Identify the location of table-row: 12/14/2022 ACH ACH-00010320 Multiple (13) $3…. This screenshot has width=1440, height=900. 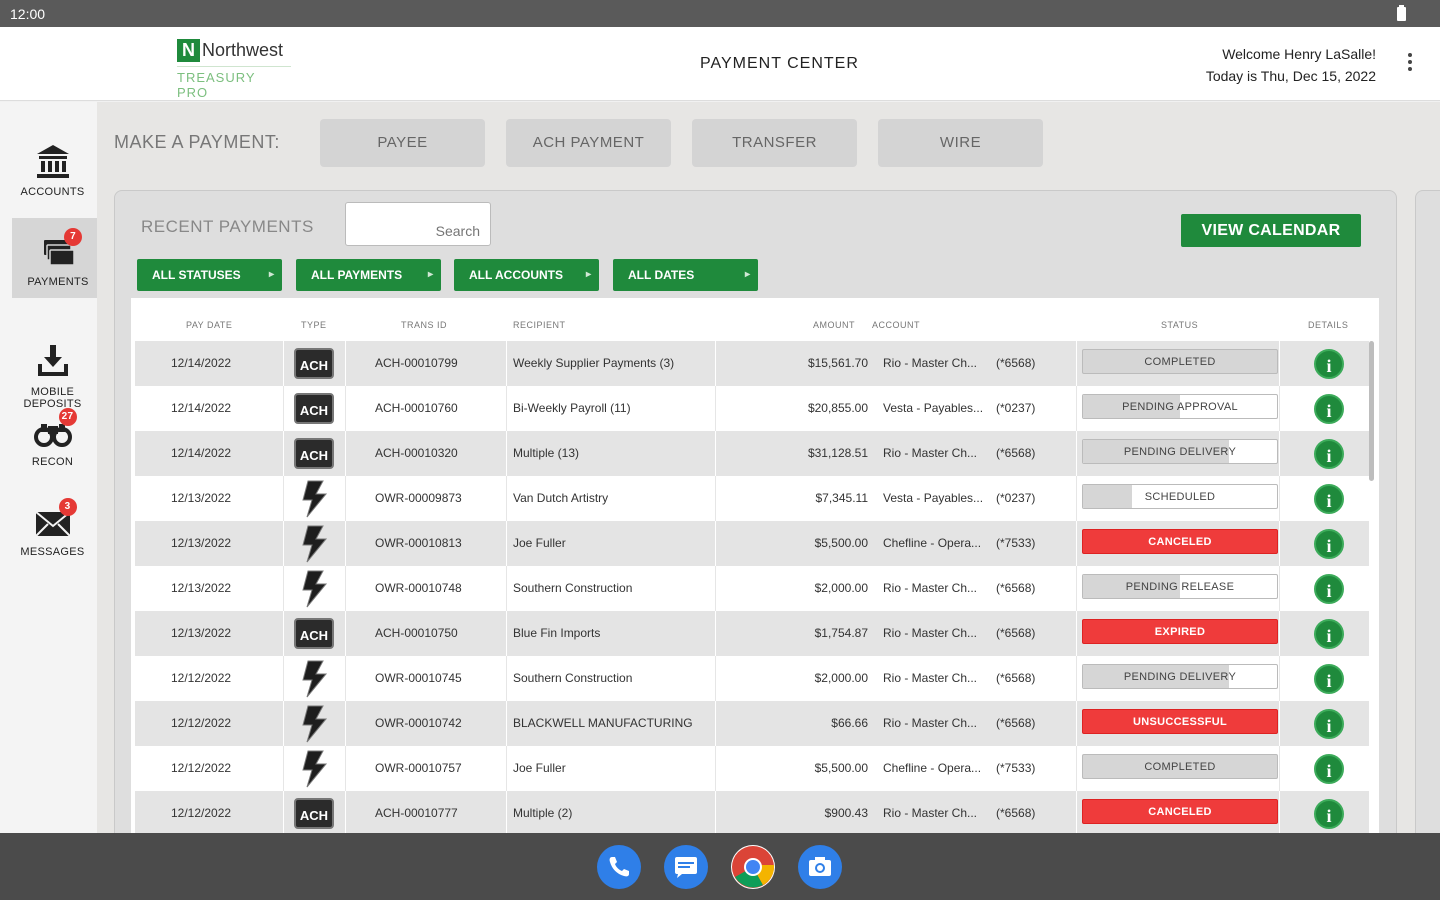
(752, 453).